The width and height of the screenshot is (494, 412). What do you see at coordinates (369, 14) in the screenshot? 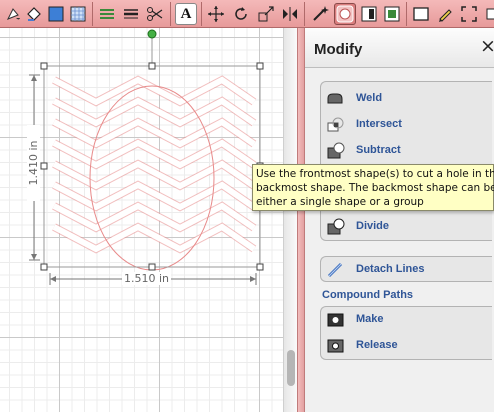
I see `align-icon` at bounding box center [369, 14].